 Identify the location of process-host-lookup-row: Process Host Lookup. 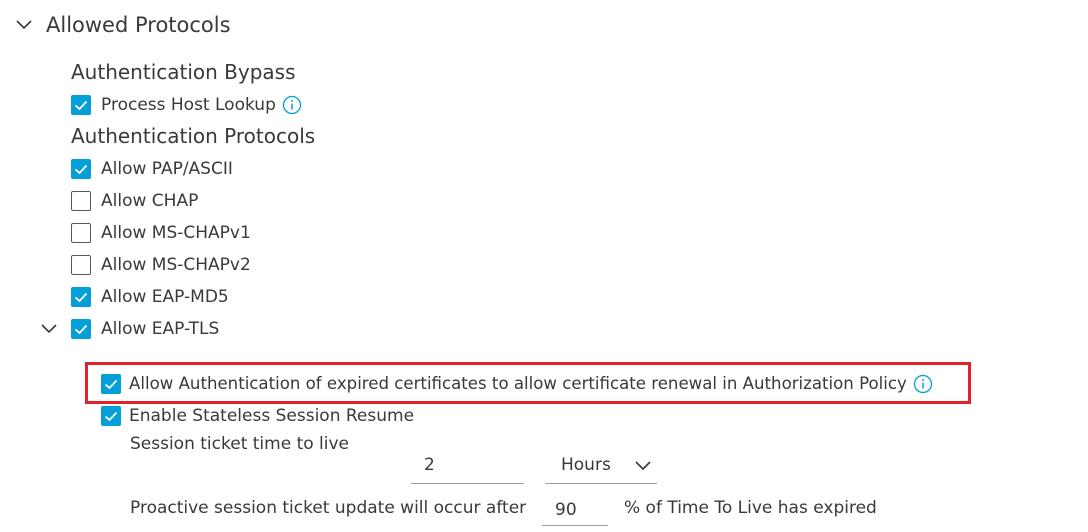
(186, 105).